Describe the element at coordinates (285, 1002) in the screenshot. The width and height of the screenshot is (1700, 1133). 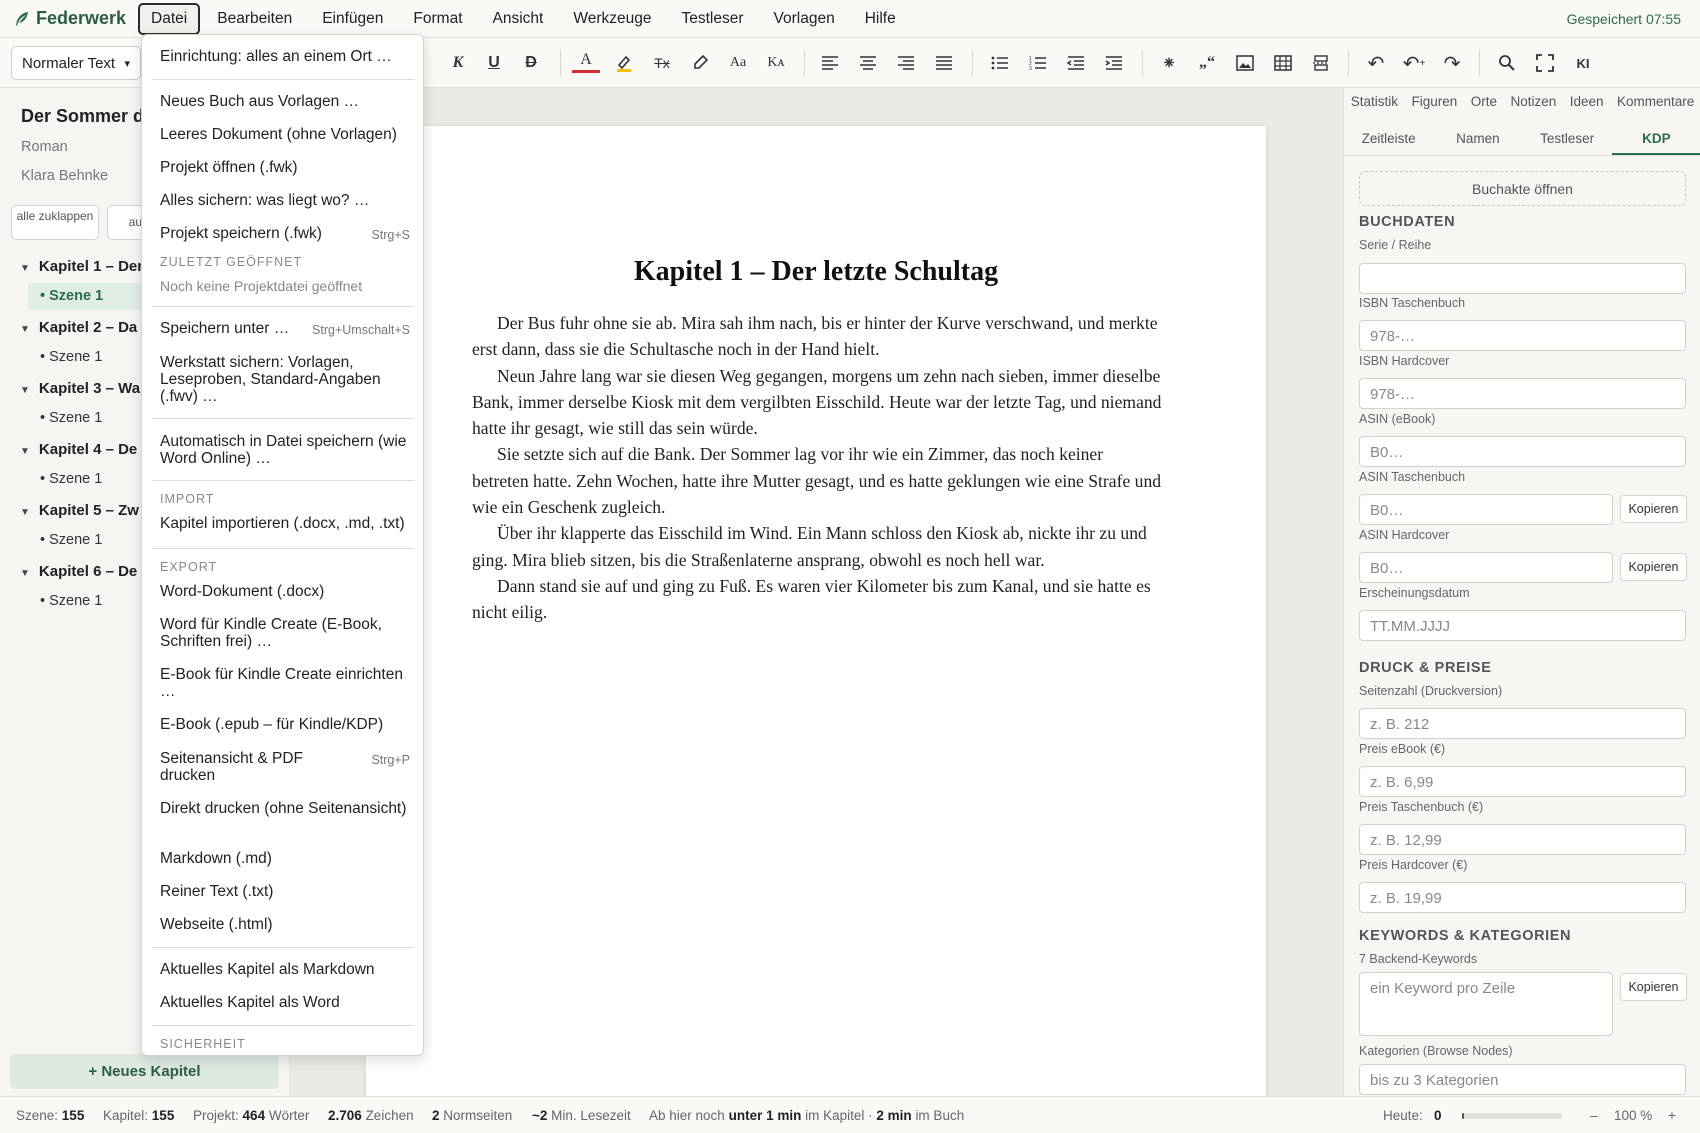
I see `menu-item-chapter-word: Aktuelles Kapitel als Word` at that location.